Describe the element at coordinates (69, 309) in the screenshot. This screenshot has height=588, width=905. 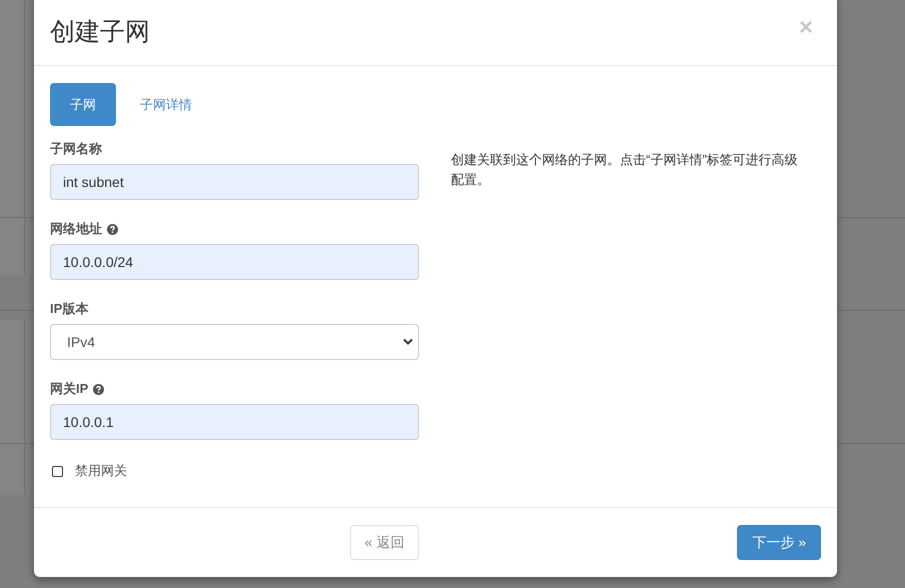
I see `field-label: IP版本` at that location.